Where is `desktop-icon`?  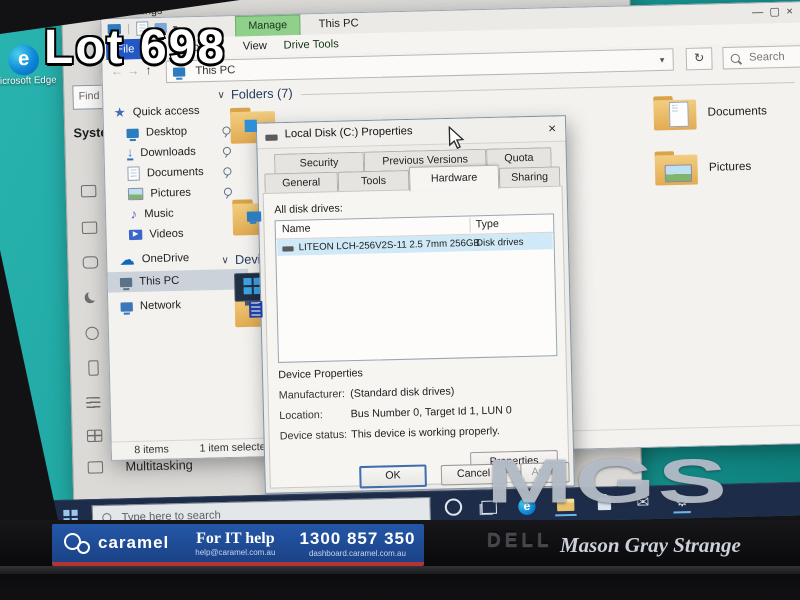
desktop-icon is located at coordinates (132, 133).